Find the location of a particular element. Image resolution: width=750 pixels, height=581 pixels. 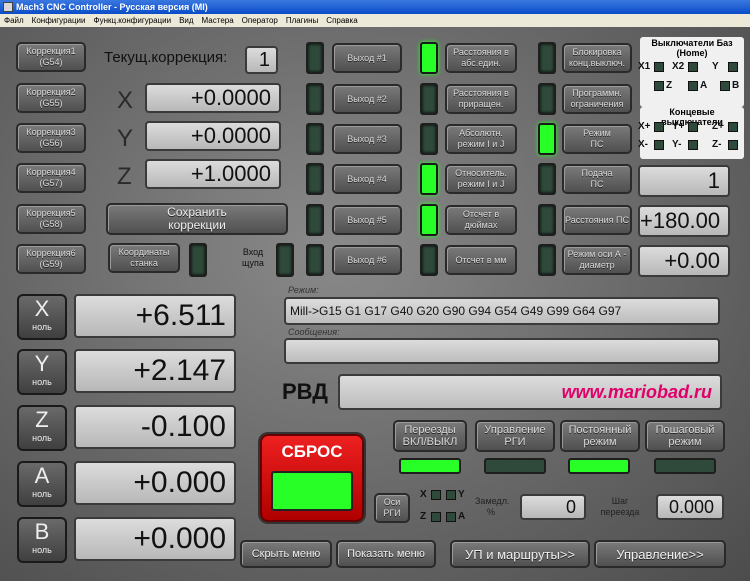

dro-y: +2.147 is located at coordinates (155, 371).